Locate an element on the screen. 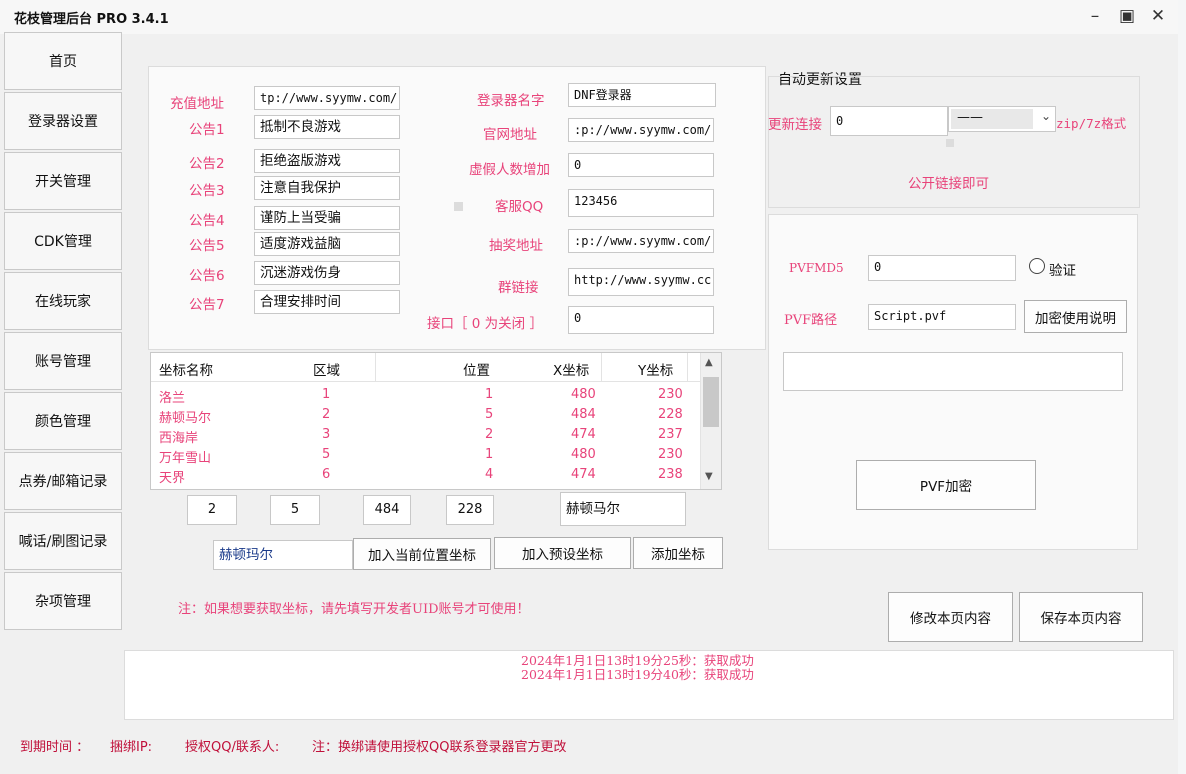 The width and height of the screenshot is (1186, 774). save-page-button: 保存本页内容 is located at coordinates (1081, 617).